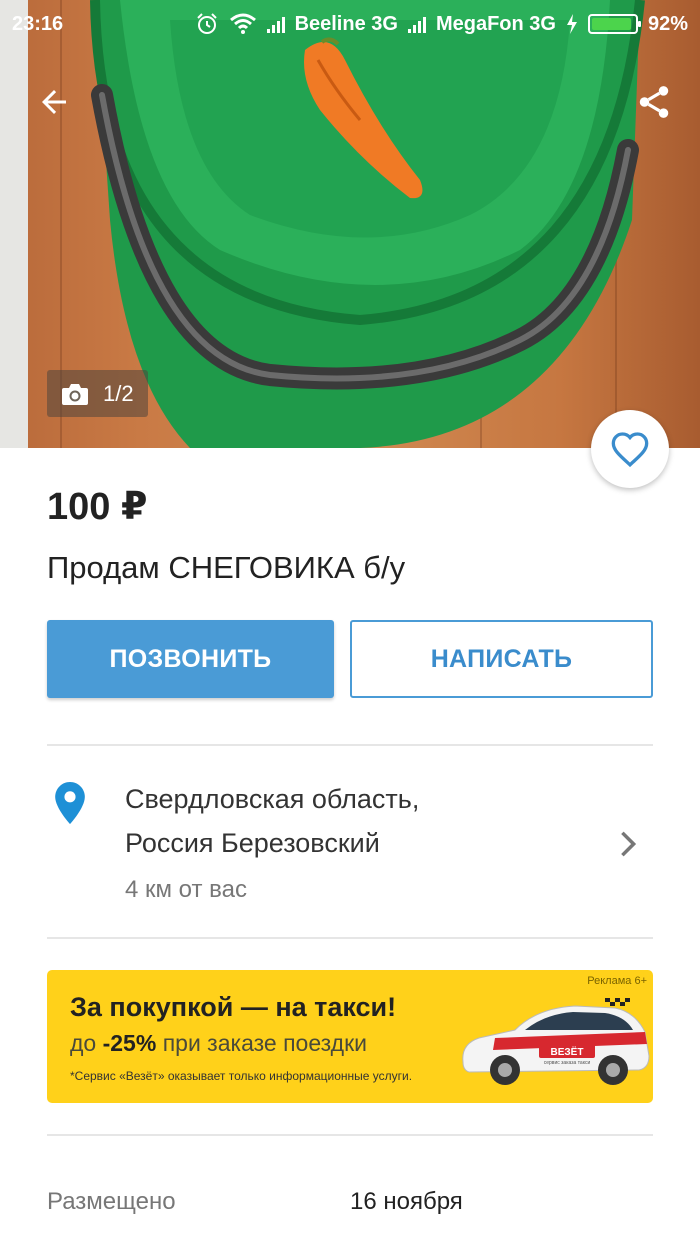 The height and width of the screenshot is (1244, 700). I want to click on battery-icon, so click(614, 24).